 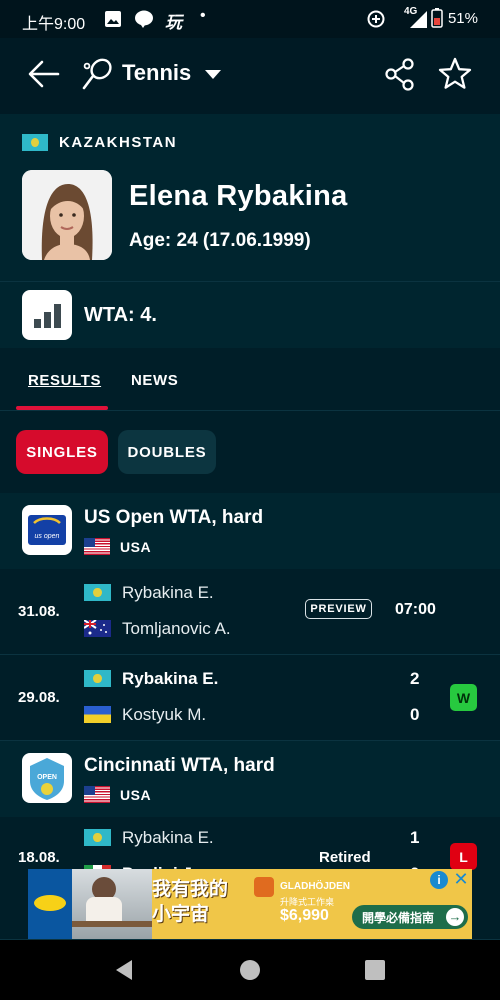 What do you see at coordinates (264, 887) in the screenshot?
I see `ad-badge-icon` at bounding box center [264, 887].